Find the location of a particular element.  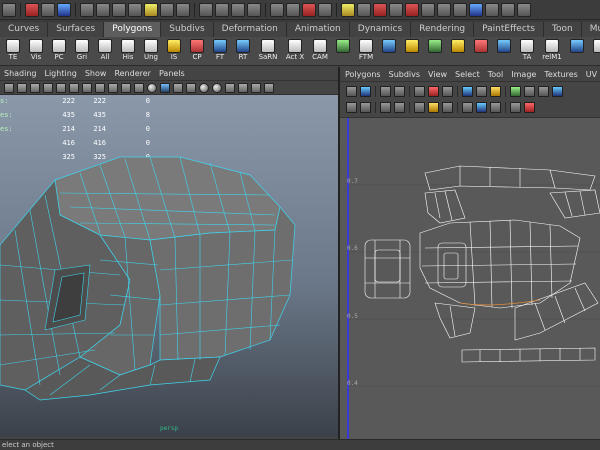

add-isolate-icon is located at coordinates (529, 91).